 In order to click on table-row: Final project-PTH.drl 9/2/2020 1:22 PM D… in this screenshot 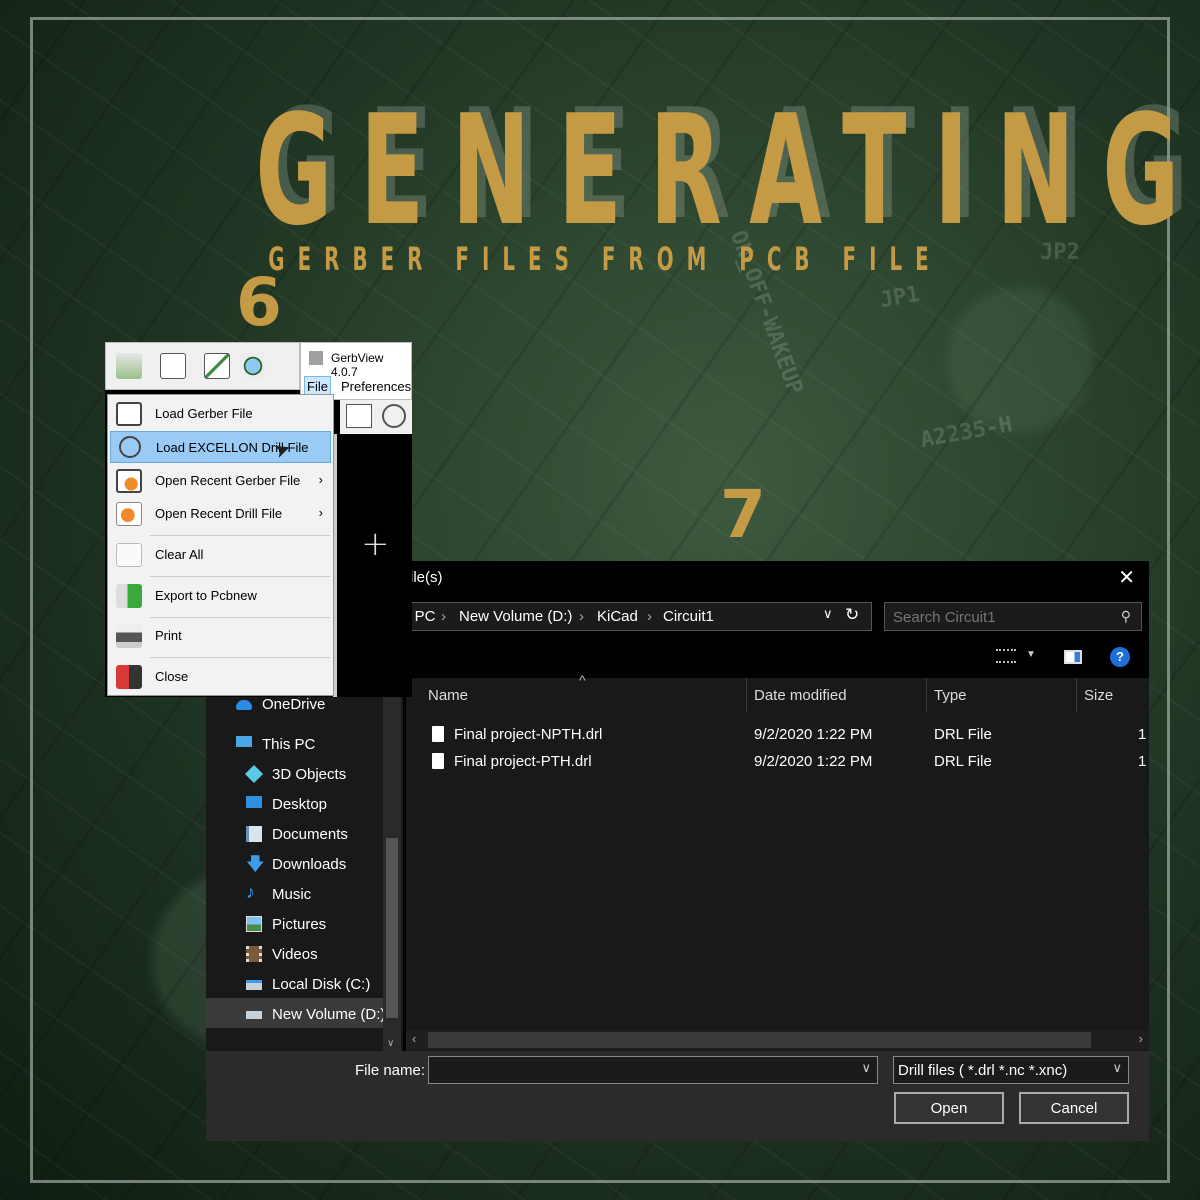, I will do `click(777, 762)`.